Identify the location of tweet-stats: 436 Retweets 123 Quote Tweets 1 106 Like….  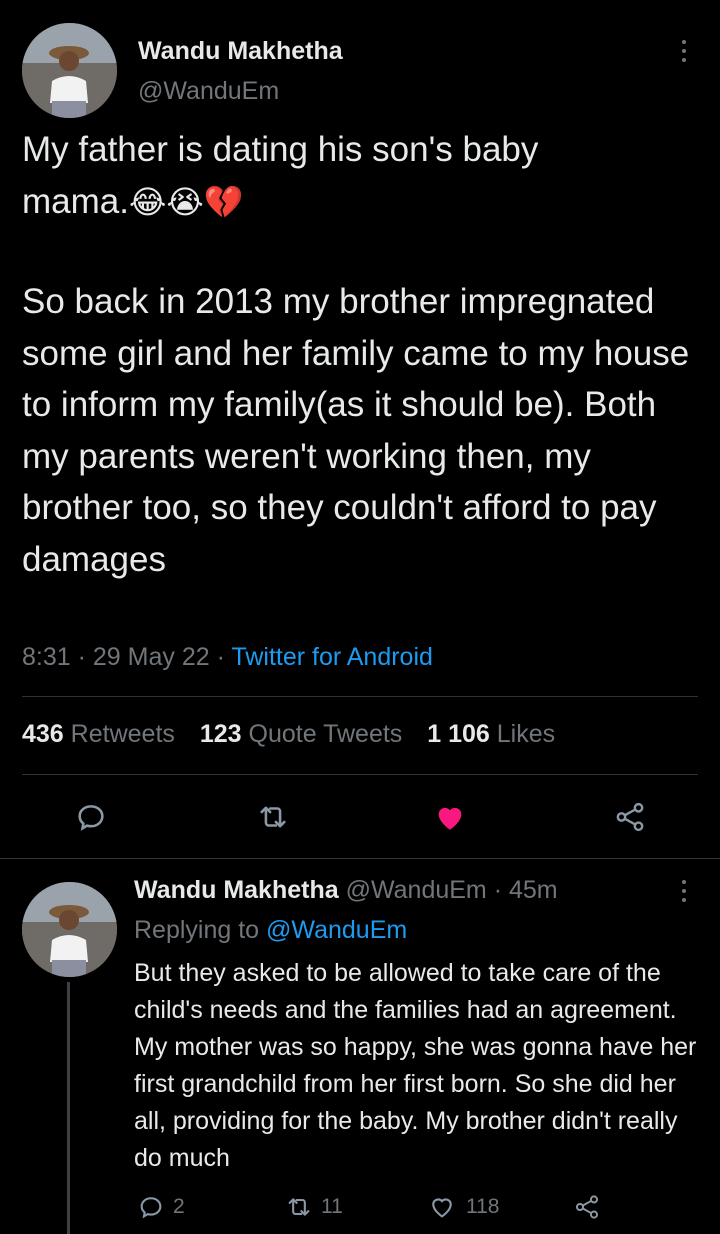
(288, 734).